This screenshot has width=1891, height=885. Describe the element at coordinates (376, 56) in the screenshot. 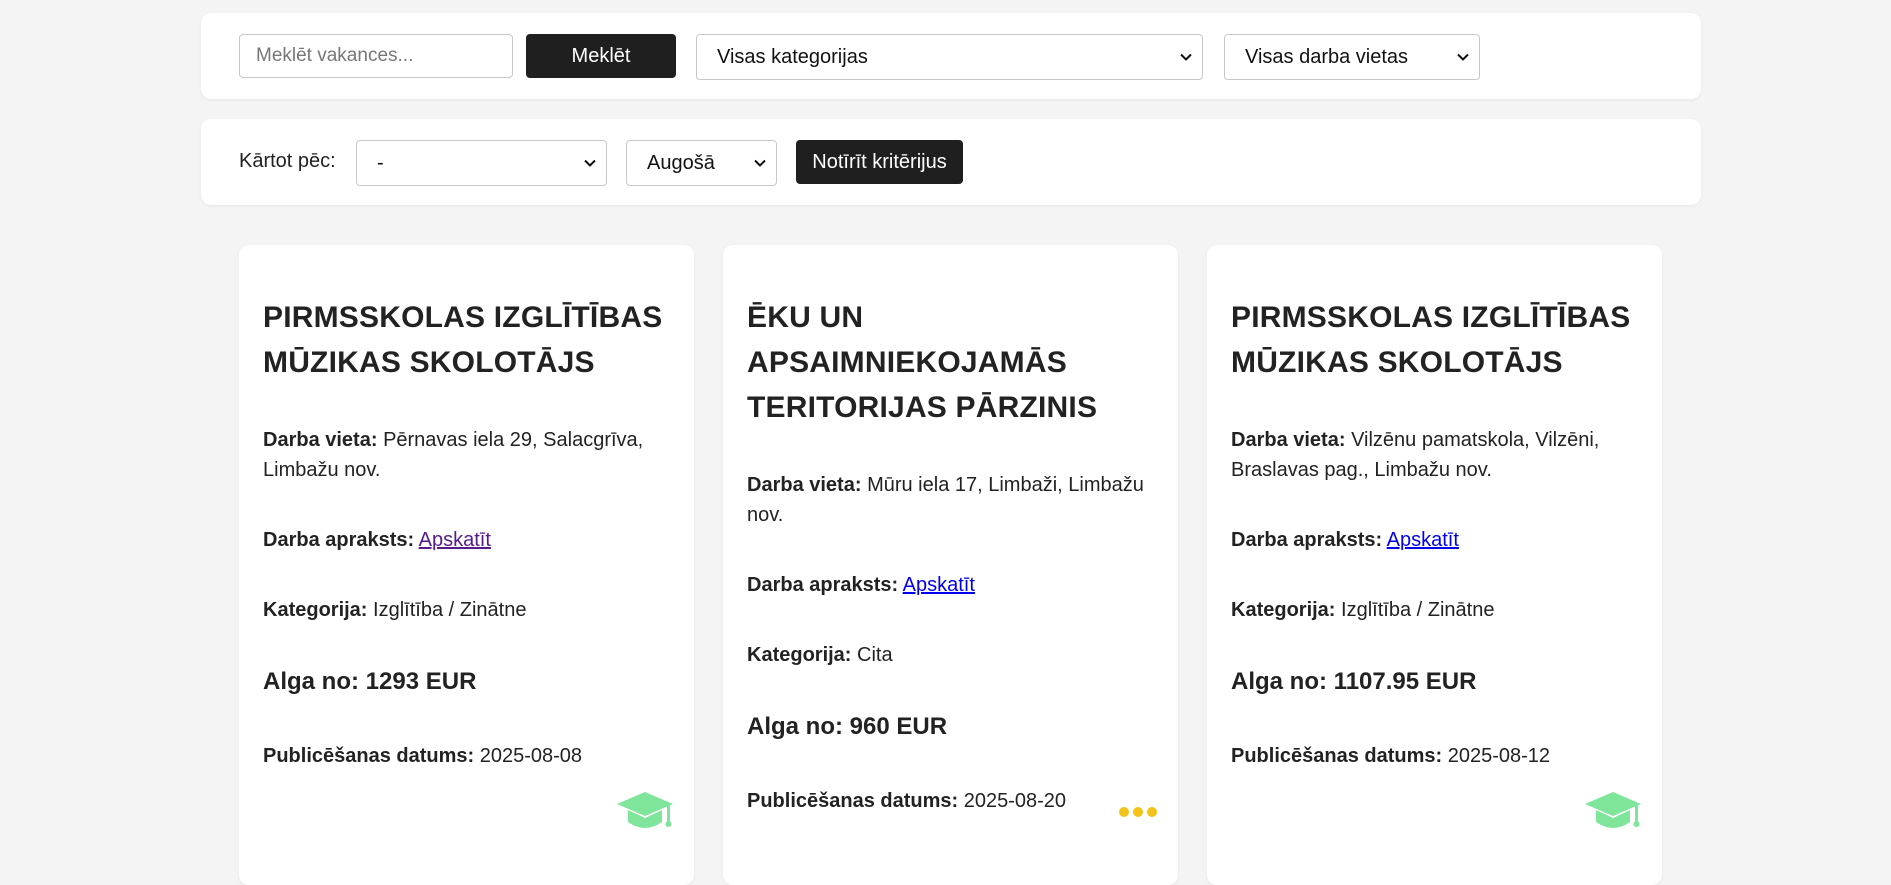

I see `search-input` at that location.